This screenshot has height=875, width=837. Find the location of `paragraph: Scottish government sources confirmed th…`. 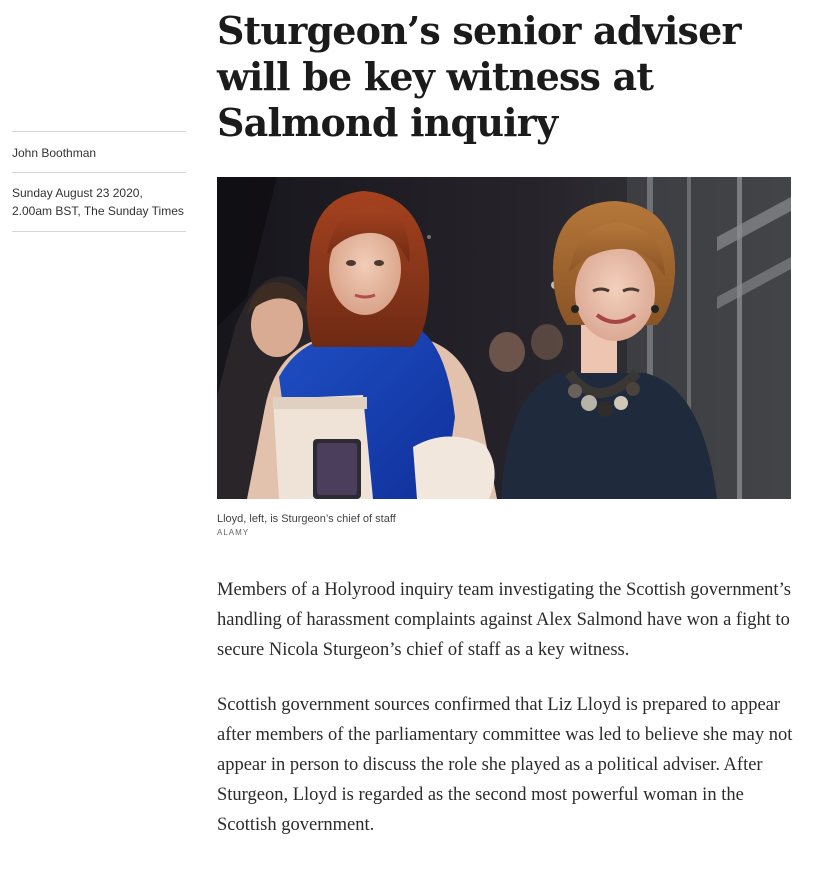

paragraph: Scottish government sources confirmed th… is located at coordinates (505, 765).